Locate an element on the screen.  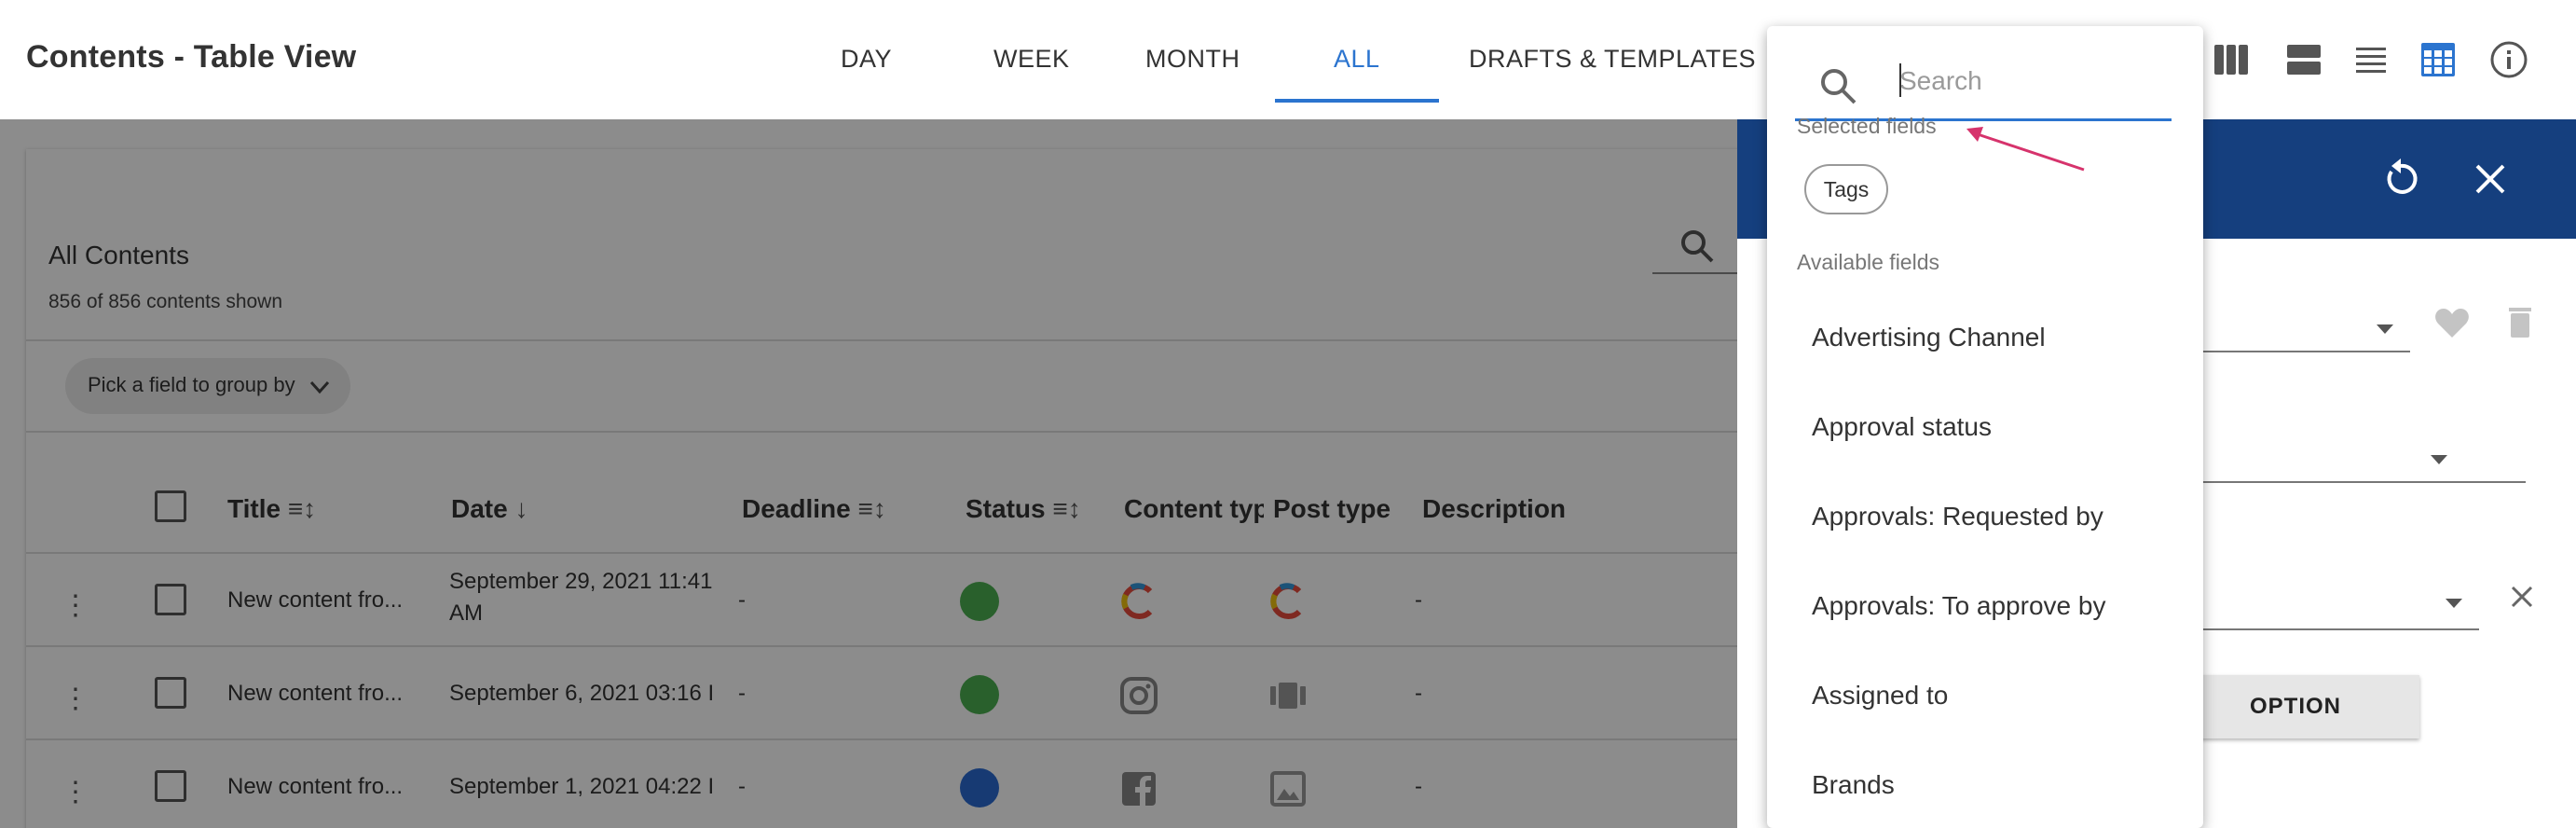
field-option-brands: Brands is located at coordinates (1853, 785).